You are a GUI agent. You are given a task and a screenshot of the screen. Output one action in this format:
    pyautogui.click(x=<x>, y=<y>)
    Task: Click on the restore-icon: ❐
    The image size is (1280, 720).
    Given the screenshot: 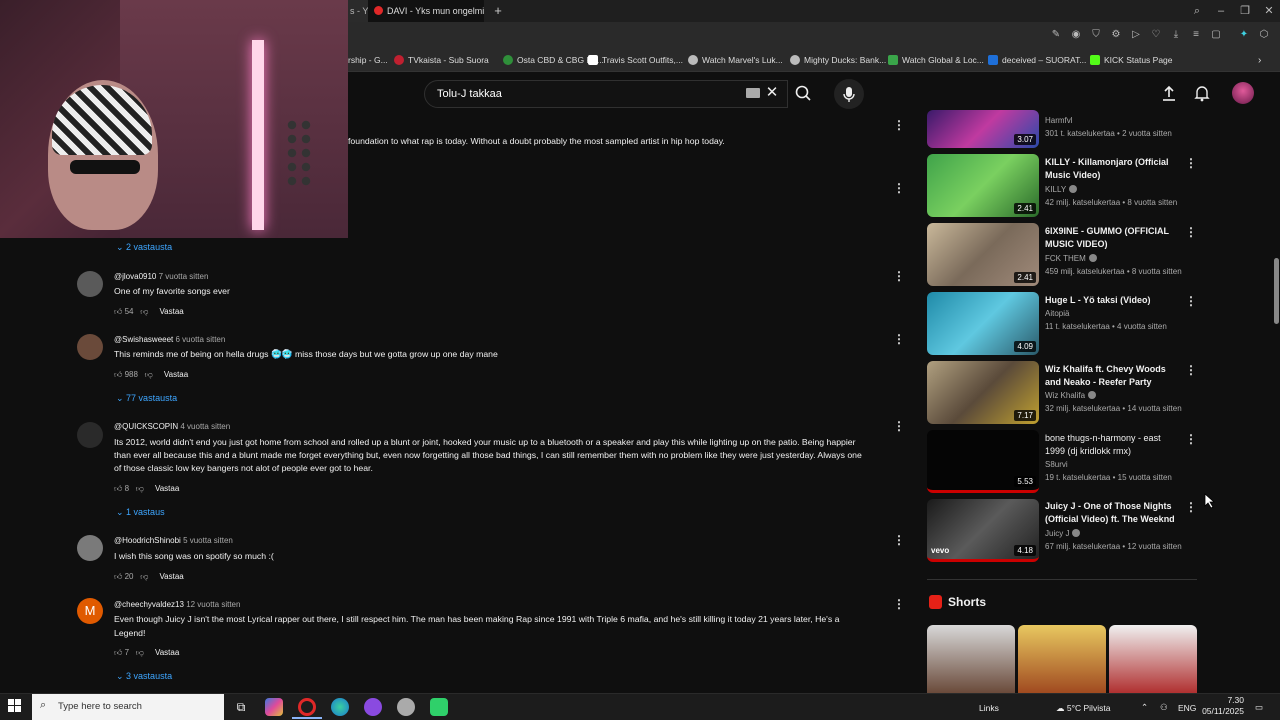 What is the action you would take?
    pyautogui.click(x=1245, y=11)
    